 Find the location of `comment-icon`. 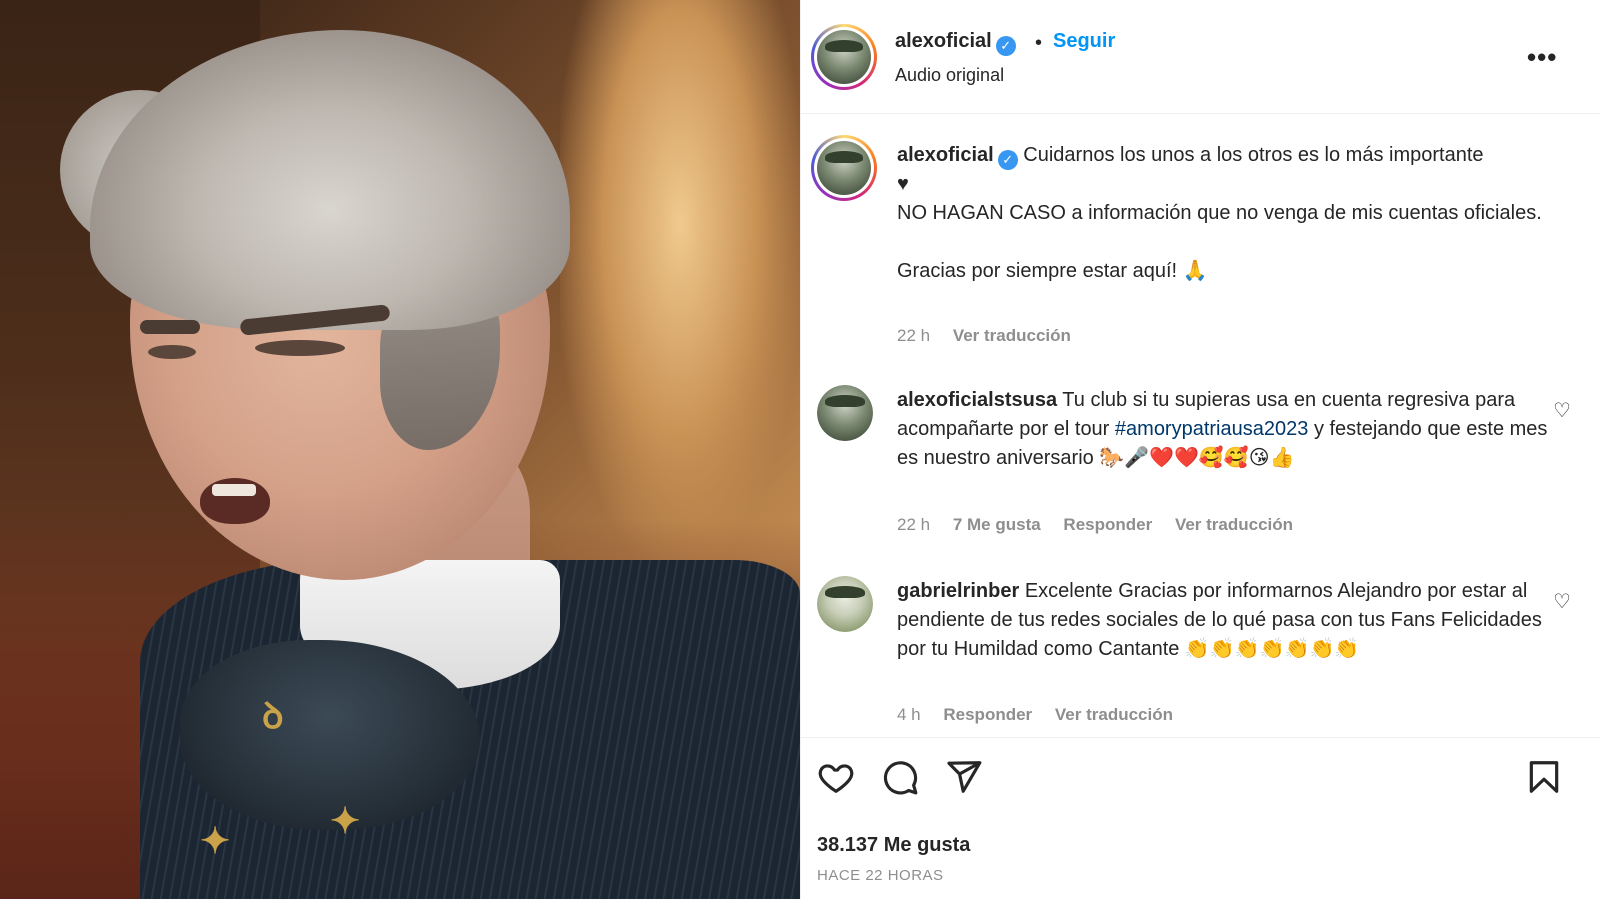

comment-icon is located at coordinates (900, 777).